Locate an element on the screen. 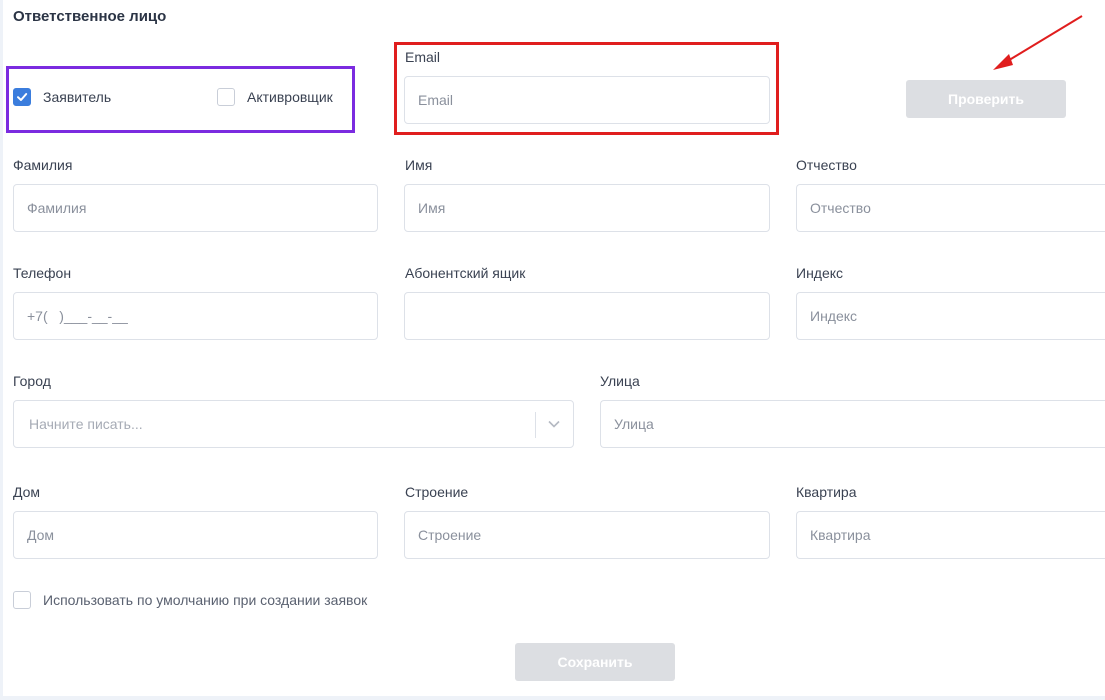 The height and width of the screenshot is (700, 1105). phone-label: Телефон is located at coordinates (42, 273).